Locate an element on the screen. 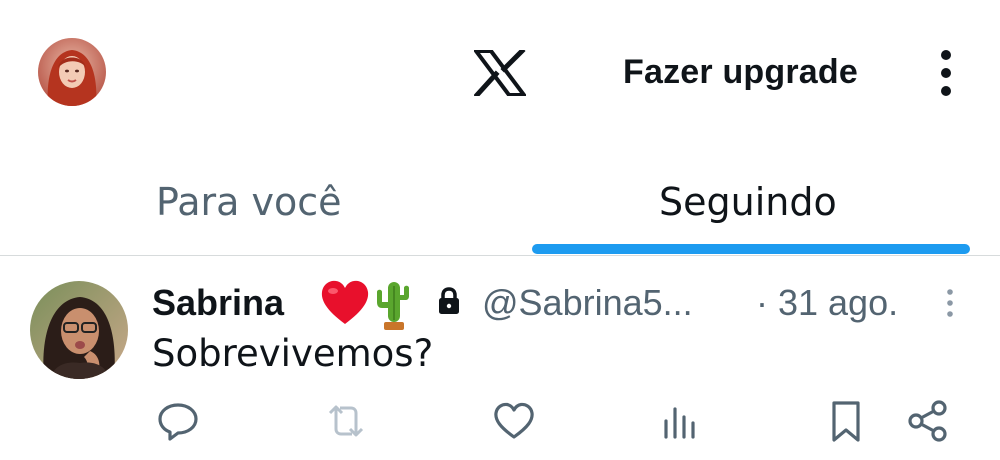 This screenshot has height=460, width=1000. author-name: Sabrina is located at coordinates (218, 303).